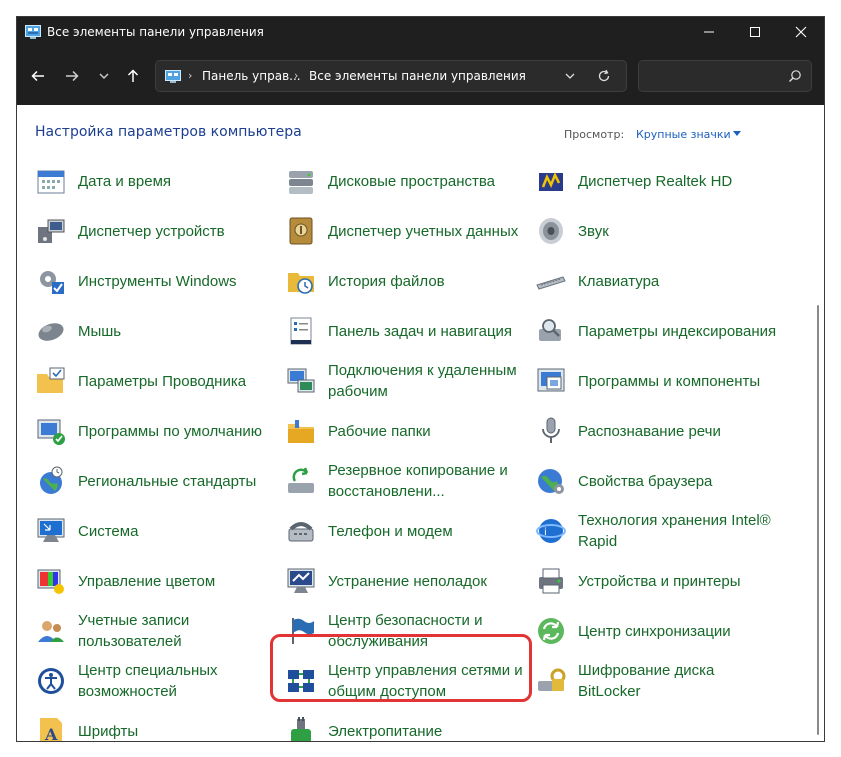 The image size is (841, 757). I want to click on control-panel-item: A Шрифты, so click(159, 724).